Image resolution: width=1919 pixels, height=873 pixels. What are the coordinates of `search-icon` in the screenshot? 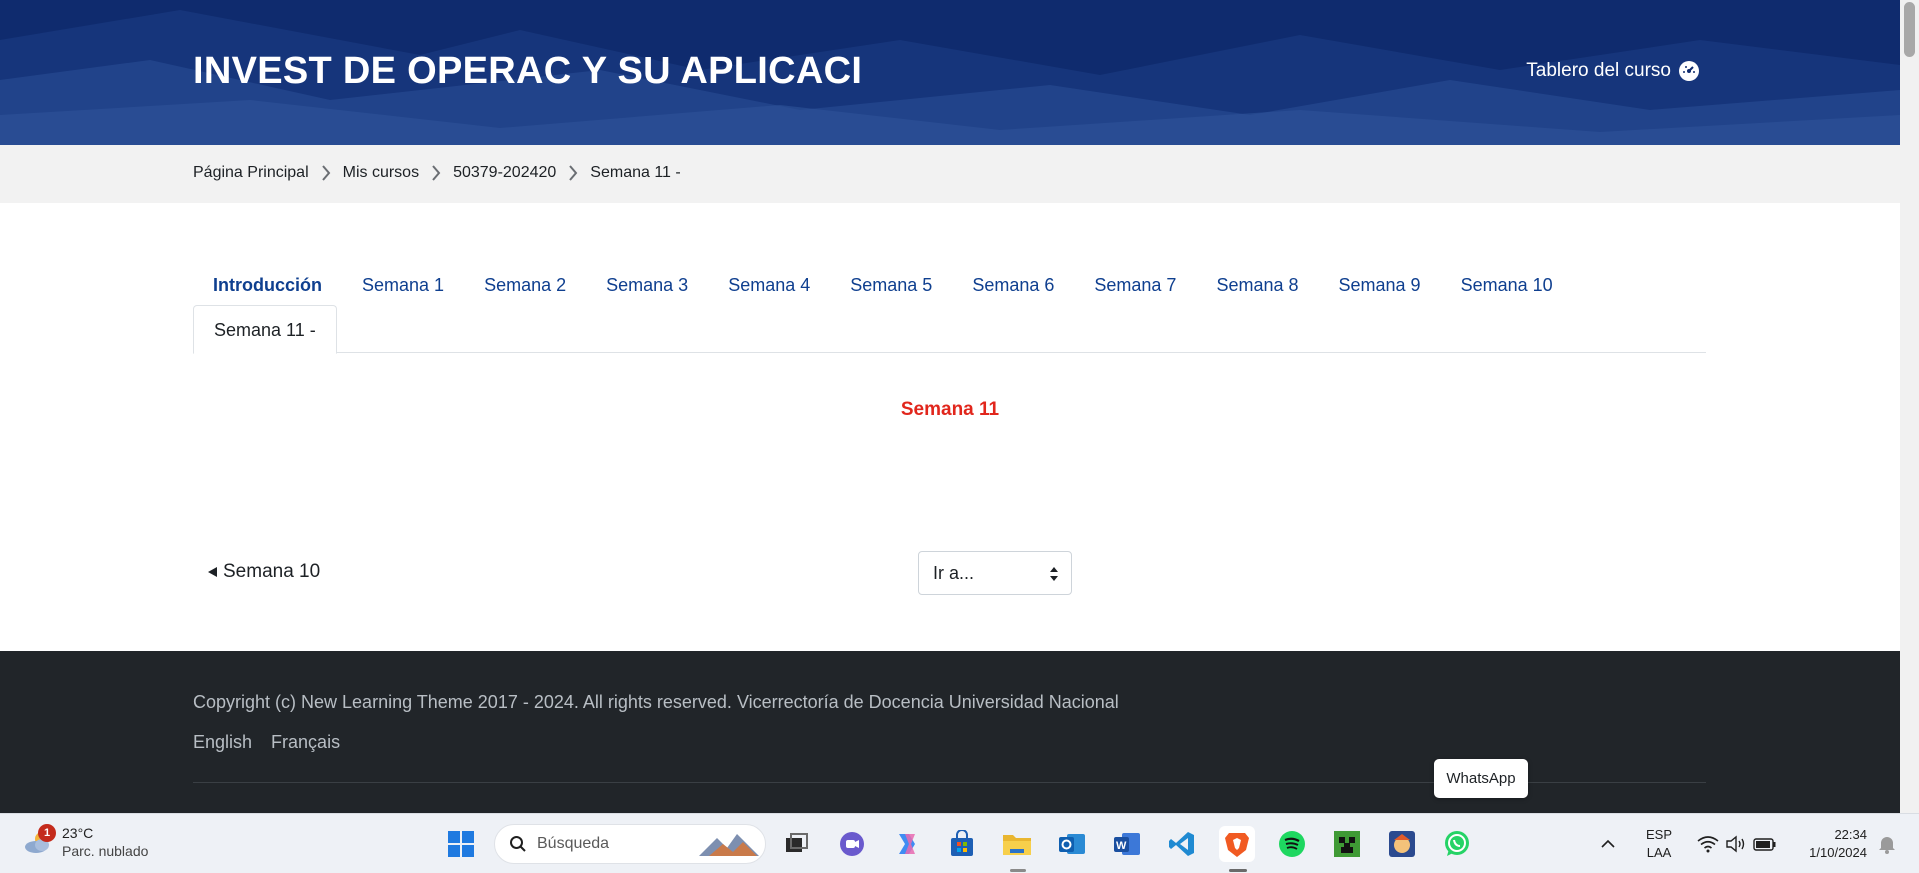 It's located at (518, 844).